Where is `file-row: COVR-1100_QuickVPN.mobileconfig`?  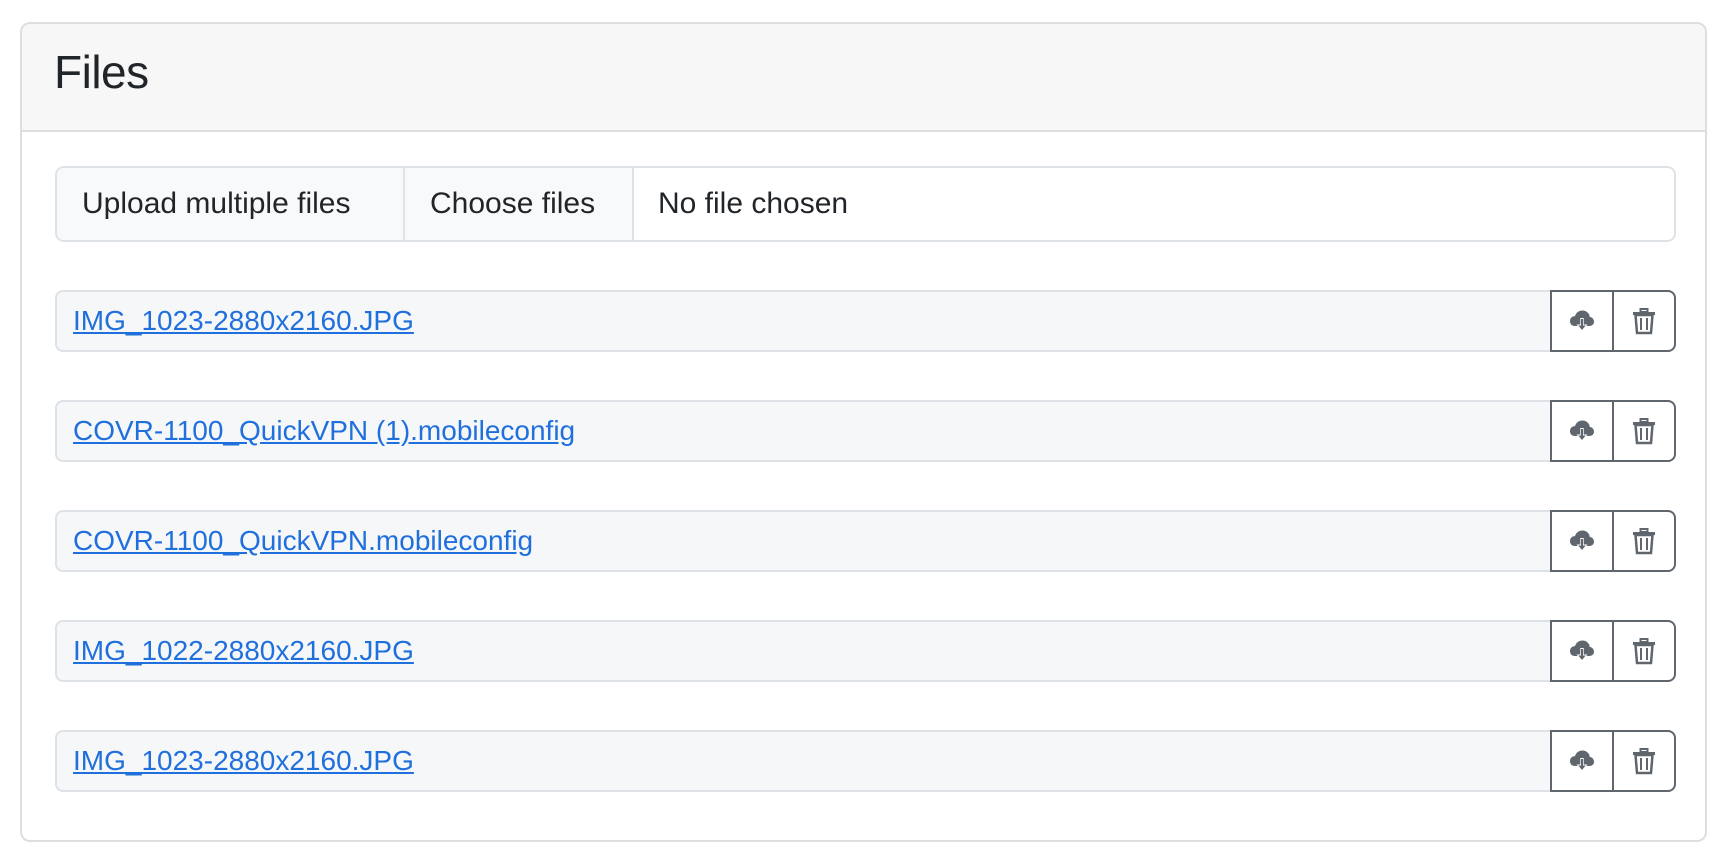
file-row: COVR-1100_QuickVPN.mobileconfig is located at coordinates (865, 541).